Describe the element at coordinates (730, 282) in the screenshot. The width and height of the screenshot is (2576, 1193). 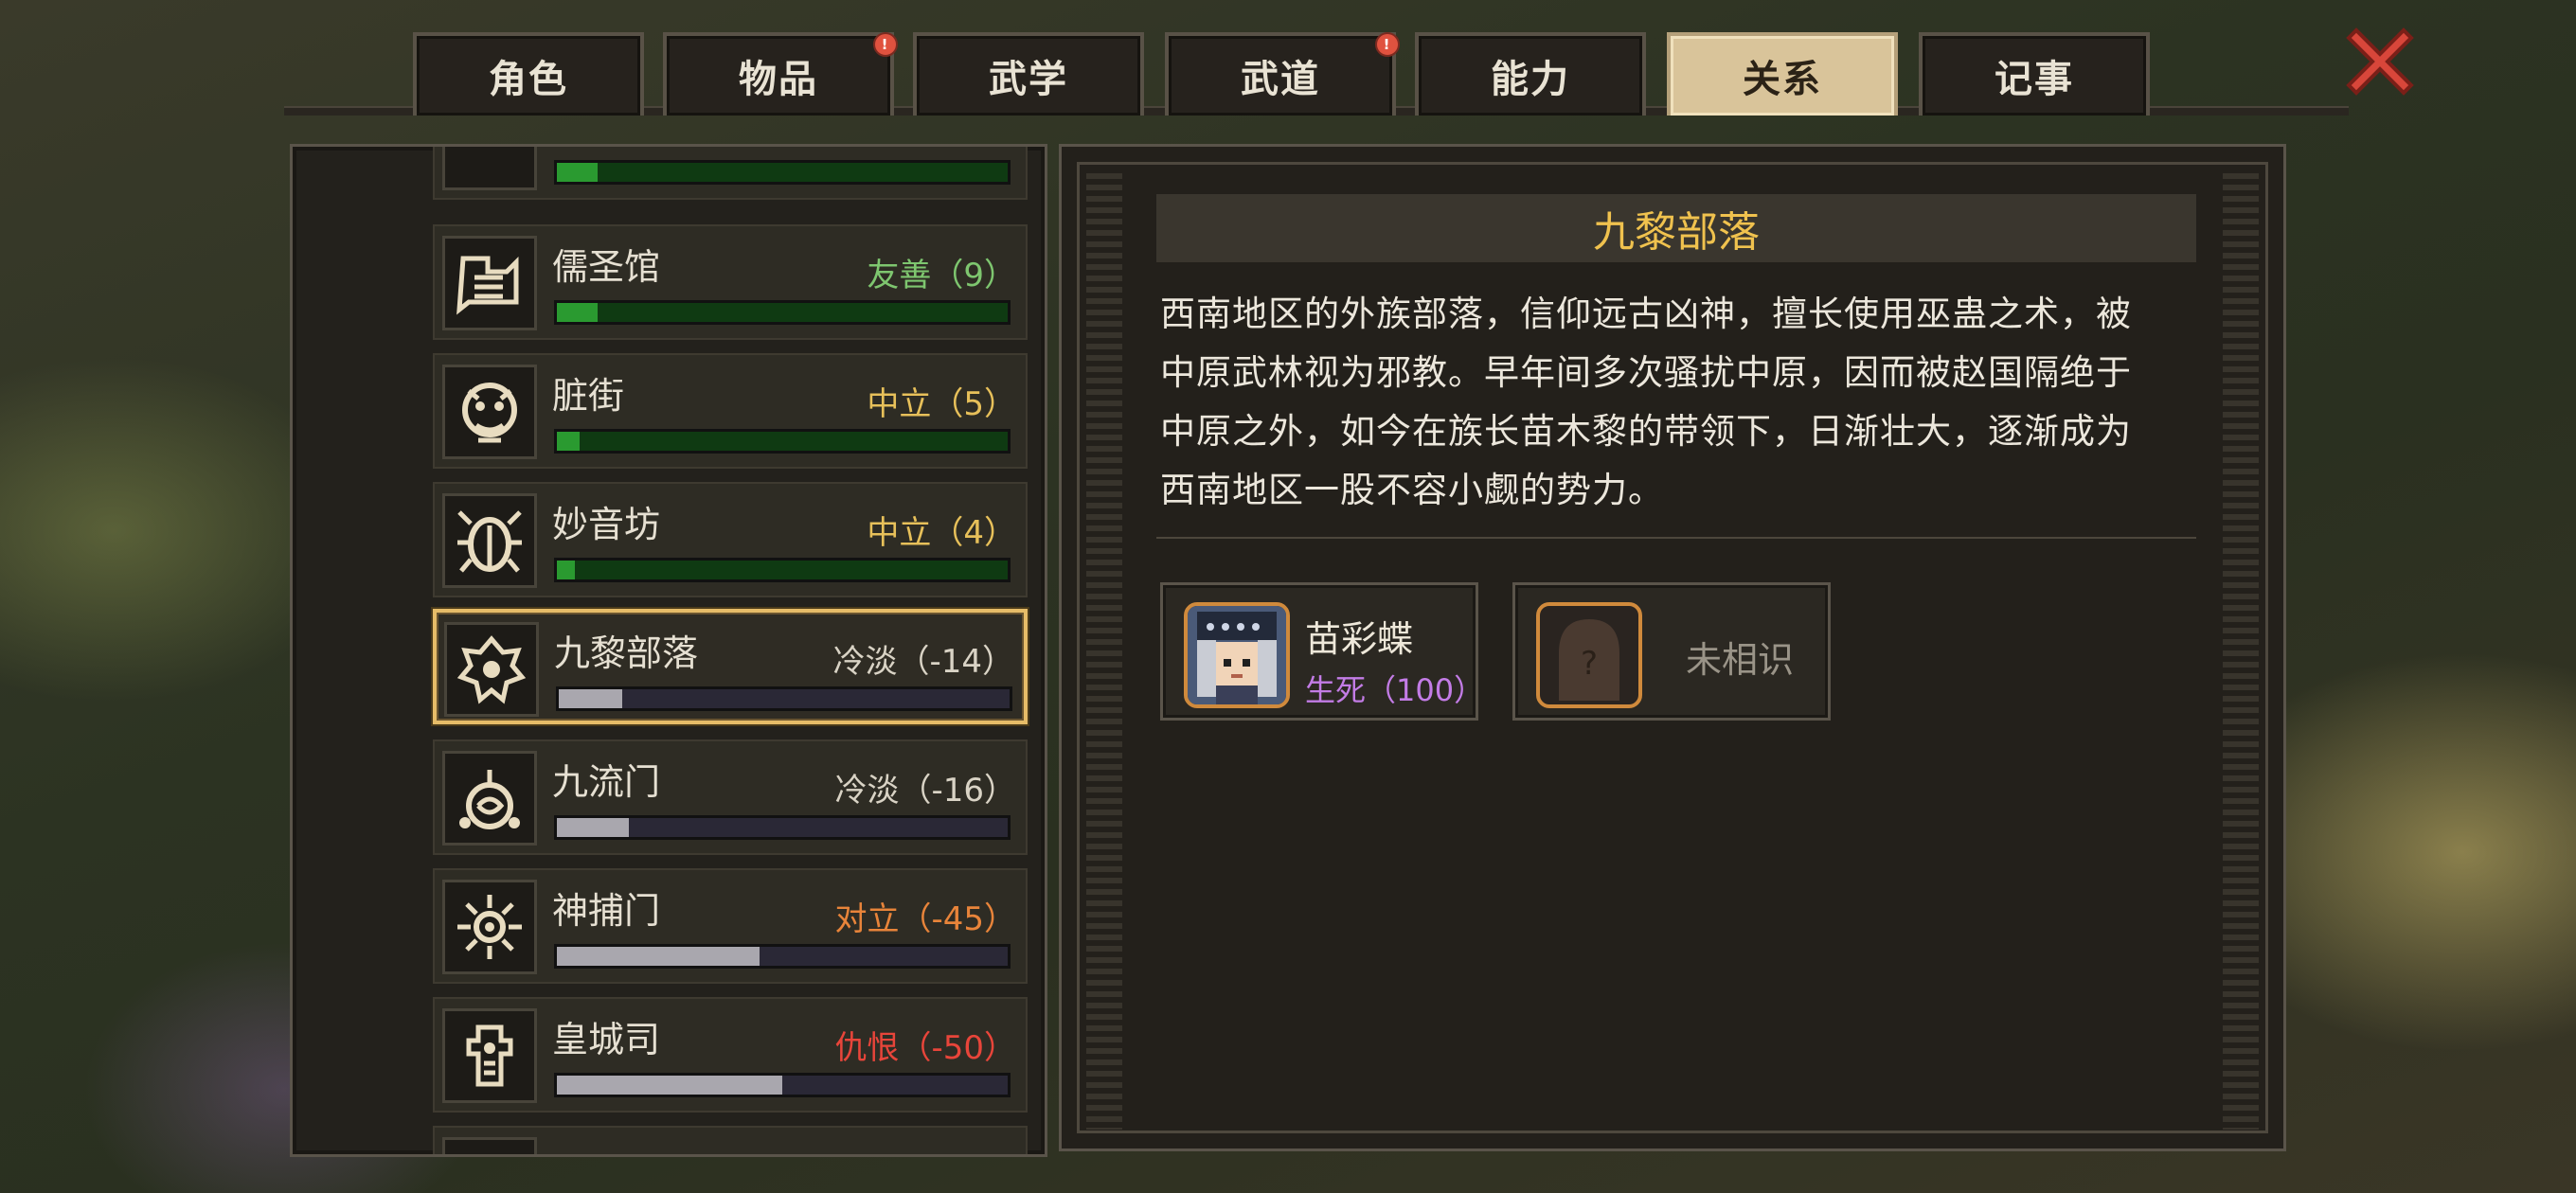
I see `faction-list-item: 儒圣馆 友善（9）` at that location.